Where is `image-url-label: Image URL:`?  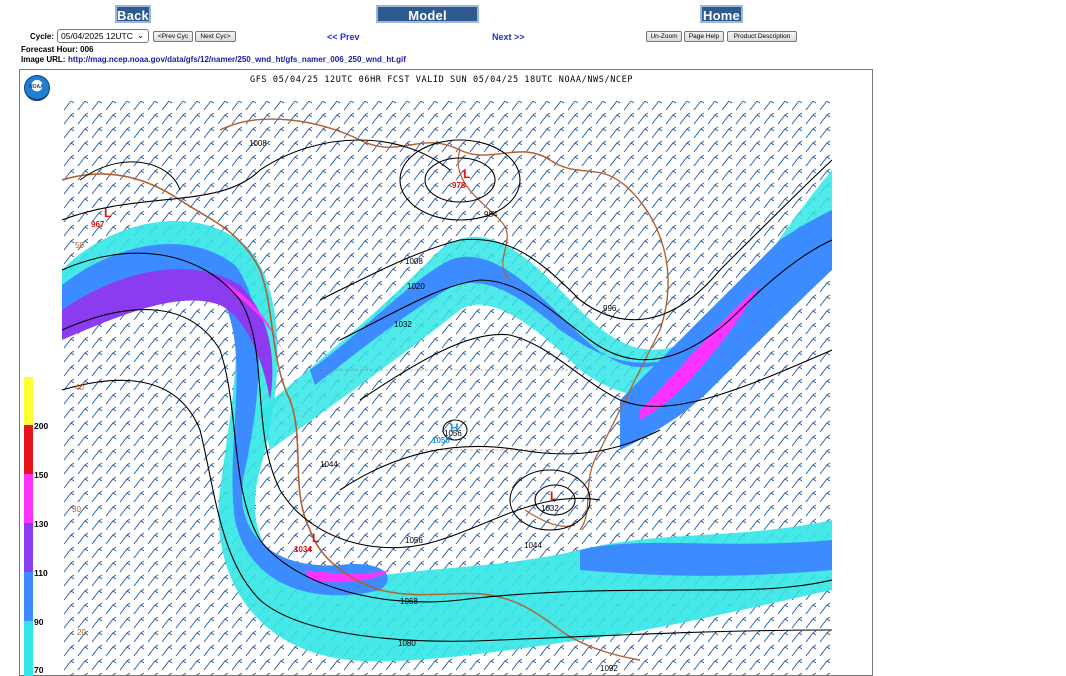 image-url-label: Image URL: is located at coordinates (43, 59).